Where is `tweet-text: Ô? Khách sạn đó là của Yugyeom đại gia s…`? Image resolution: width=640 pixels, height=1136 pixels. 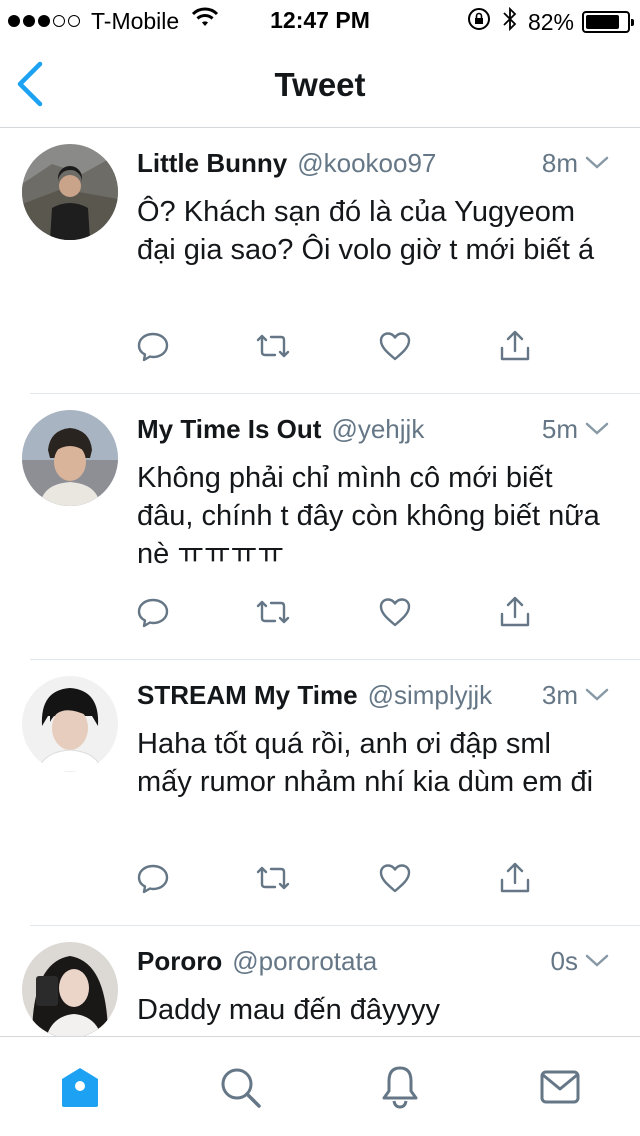
tweet-text: Ô? Khách sạn đó là của Yugyeom đại gia s… is located at coordinates (366, 231).